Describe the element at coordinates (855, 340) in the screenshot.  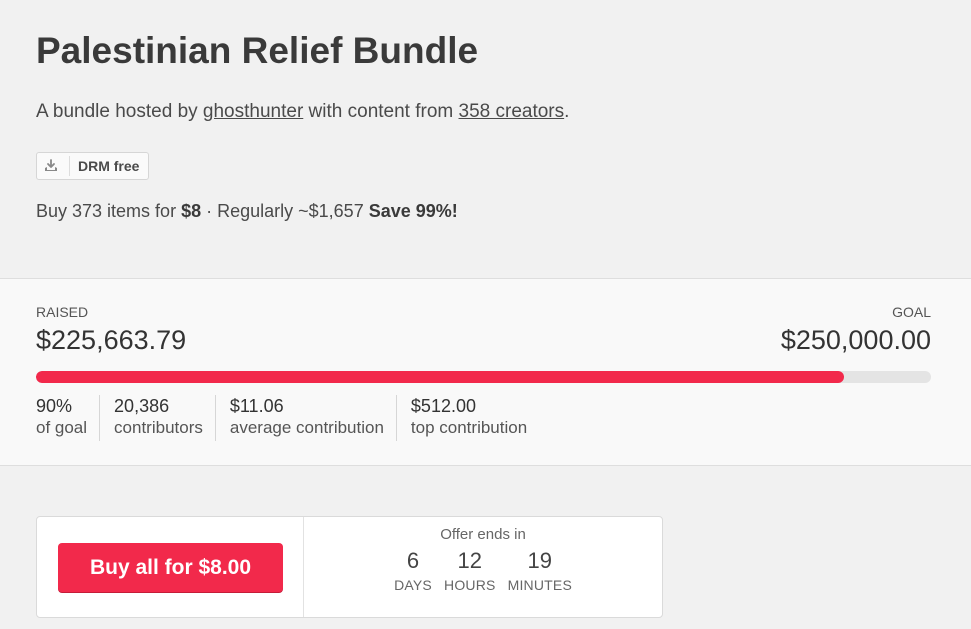
I see `goal-amount: $250,000.00` at that location.